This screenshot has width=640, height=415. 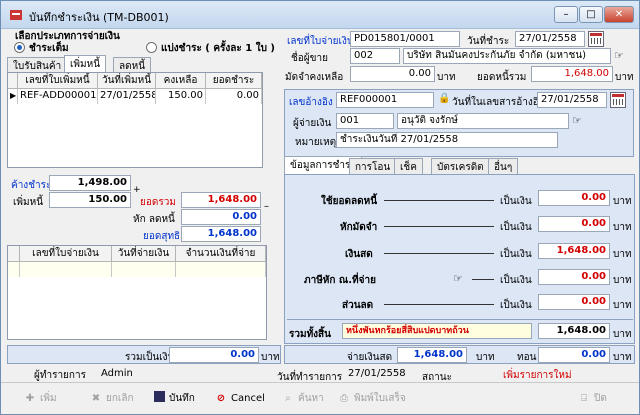 I want to click on vendor-code-field: 002, so click(x=375, y=56).